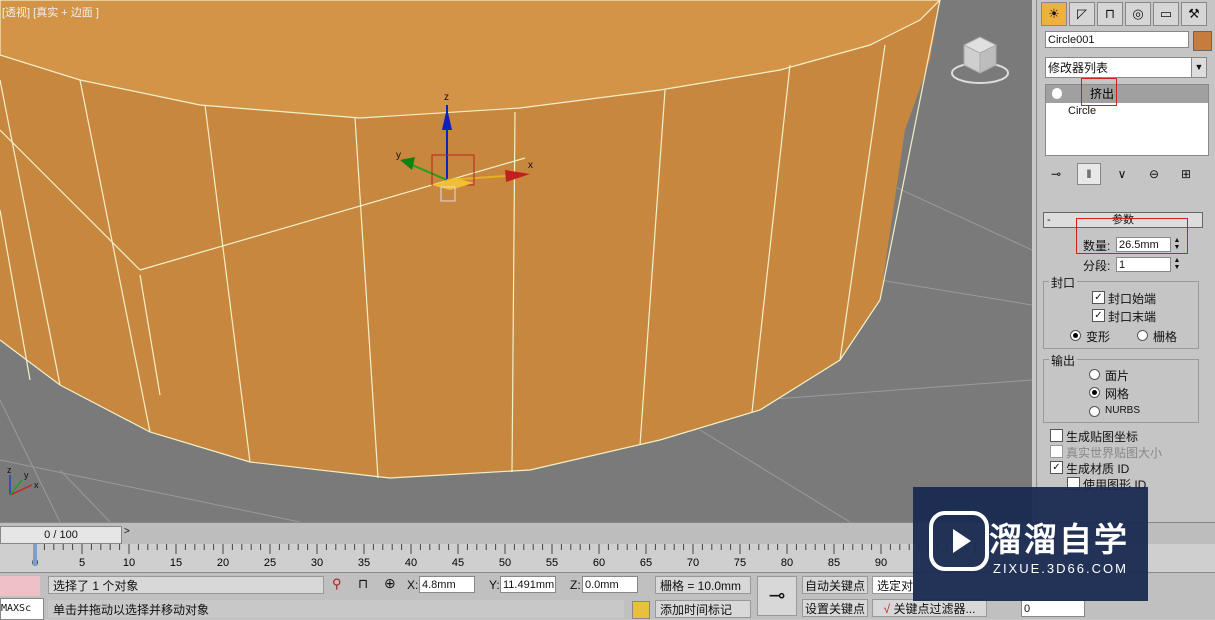 The image size is (1215, 620). I want to click on mesh-radio, so click(1094, 392).